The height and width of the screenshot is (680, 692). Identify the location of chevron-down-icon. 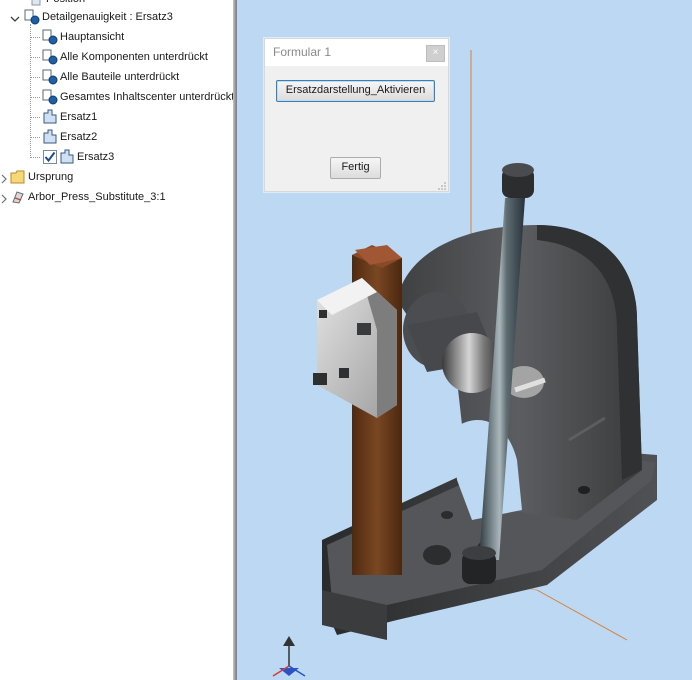
(15, 17).